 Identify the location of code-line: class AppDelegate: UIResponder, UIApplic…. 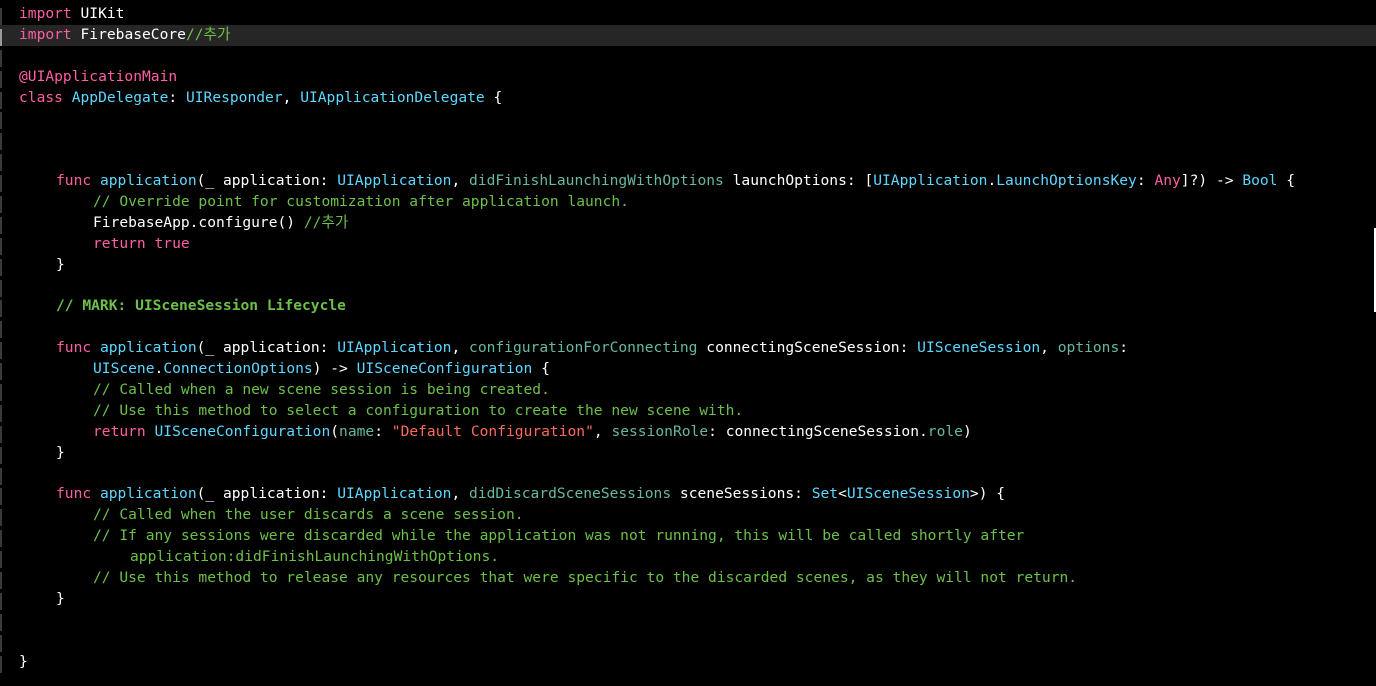
(688, 98).